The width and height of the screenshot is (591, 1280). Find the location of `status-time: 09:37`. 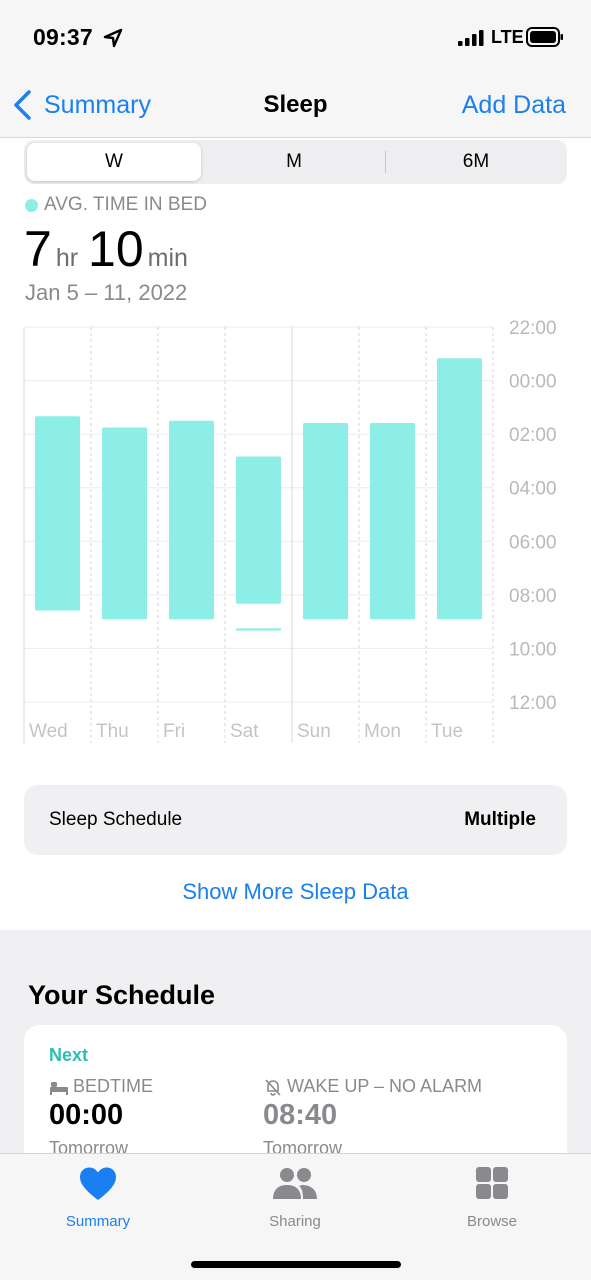

status-time: 09:37 is located at coordinates (63, 37).